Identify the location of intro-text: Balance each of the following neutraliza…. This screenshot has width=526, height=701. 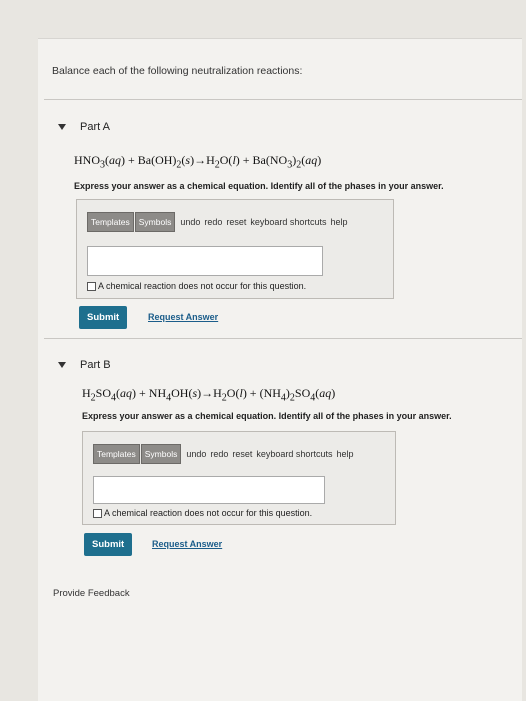
(177, 71).